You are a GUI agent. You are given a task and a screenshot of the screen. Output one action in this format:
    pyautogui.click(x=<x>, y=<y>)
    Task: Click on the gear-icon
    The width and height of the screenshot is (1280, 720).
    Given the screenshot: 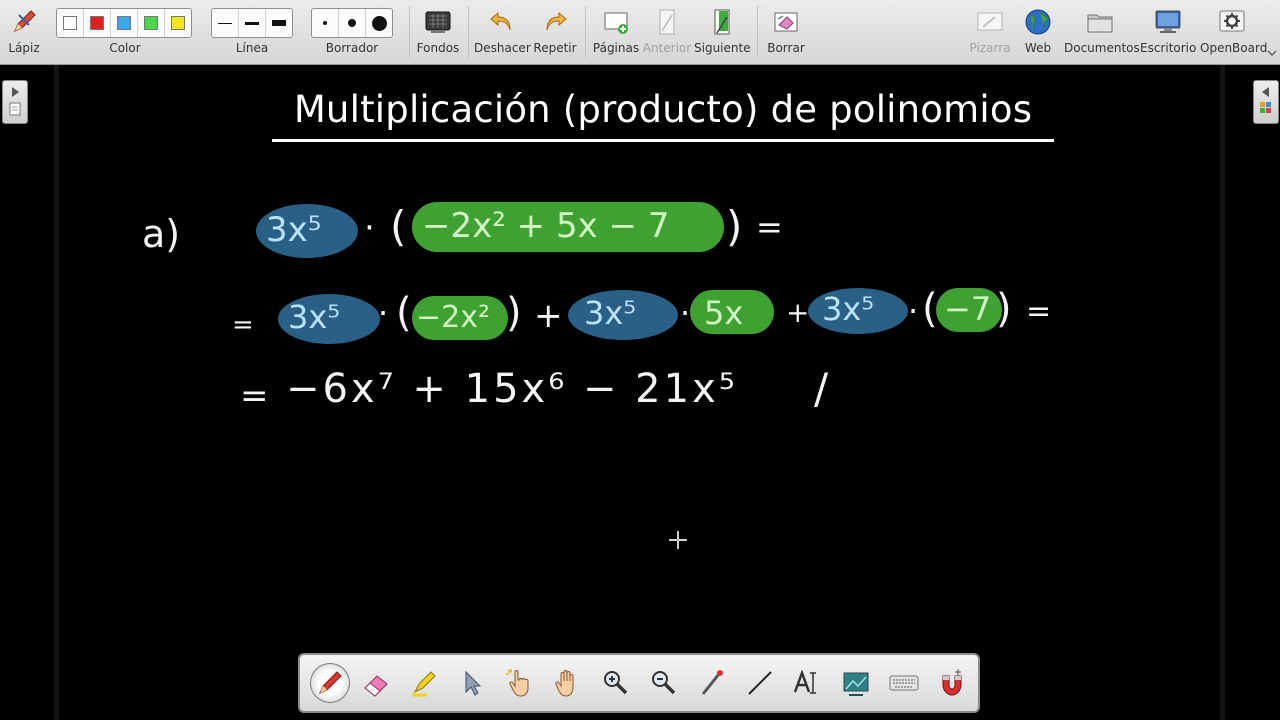 What is the action you would take?
    pyautogui.click(x=1232, y=21)
    